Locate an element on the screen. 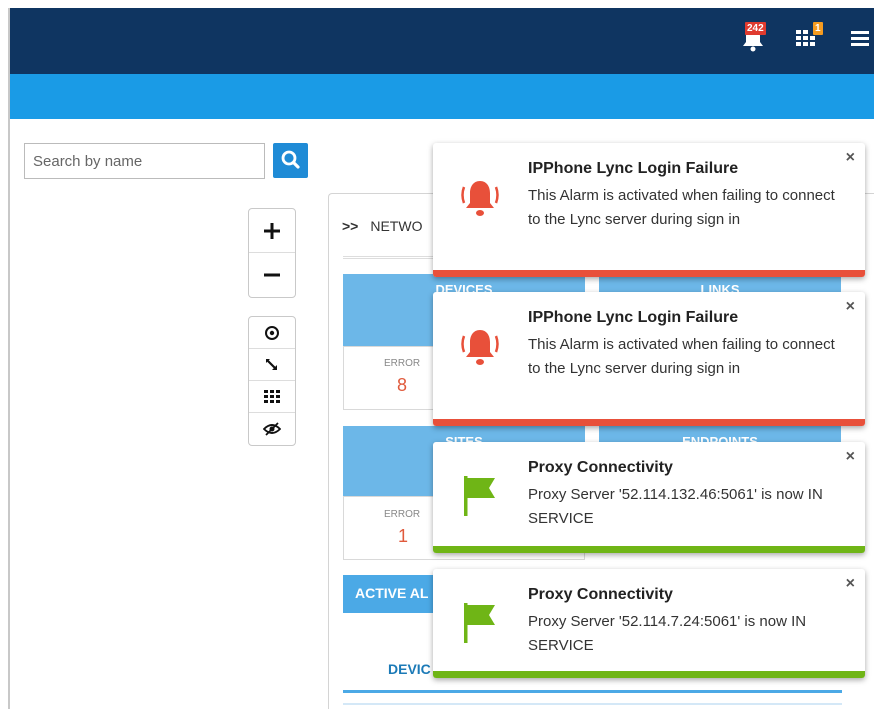 The height and width of the screenshot is (709, 874). center-map-button is located at coordinates (272, 333).